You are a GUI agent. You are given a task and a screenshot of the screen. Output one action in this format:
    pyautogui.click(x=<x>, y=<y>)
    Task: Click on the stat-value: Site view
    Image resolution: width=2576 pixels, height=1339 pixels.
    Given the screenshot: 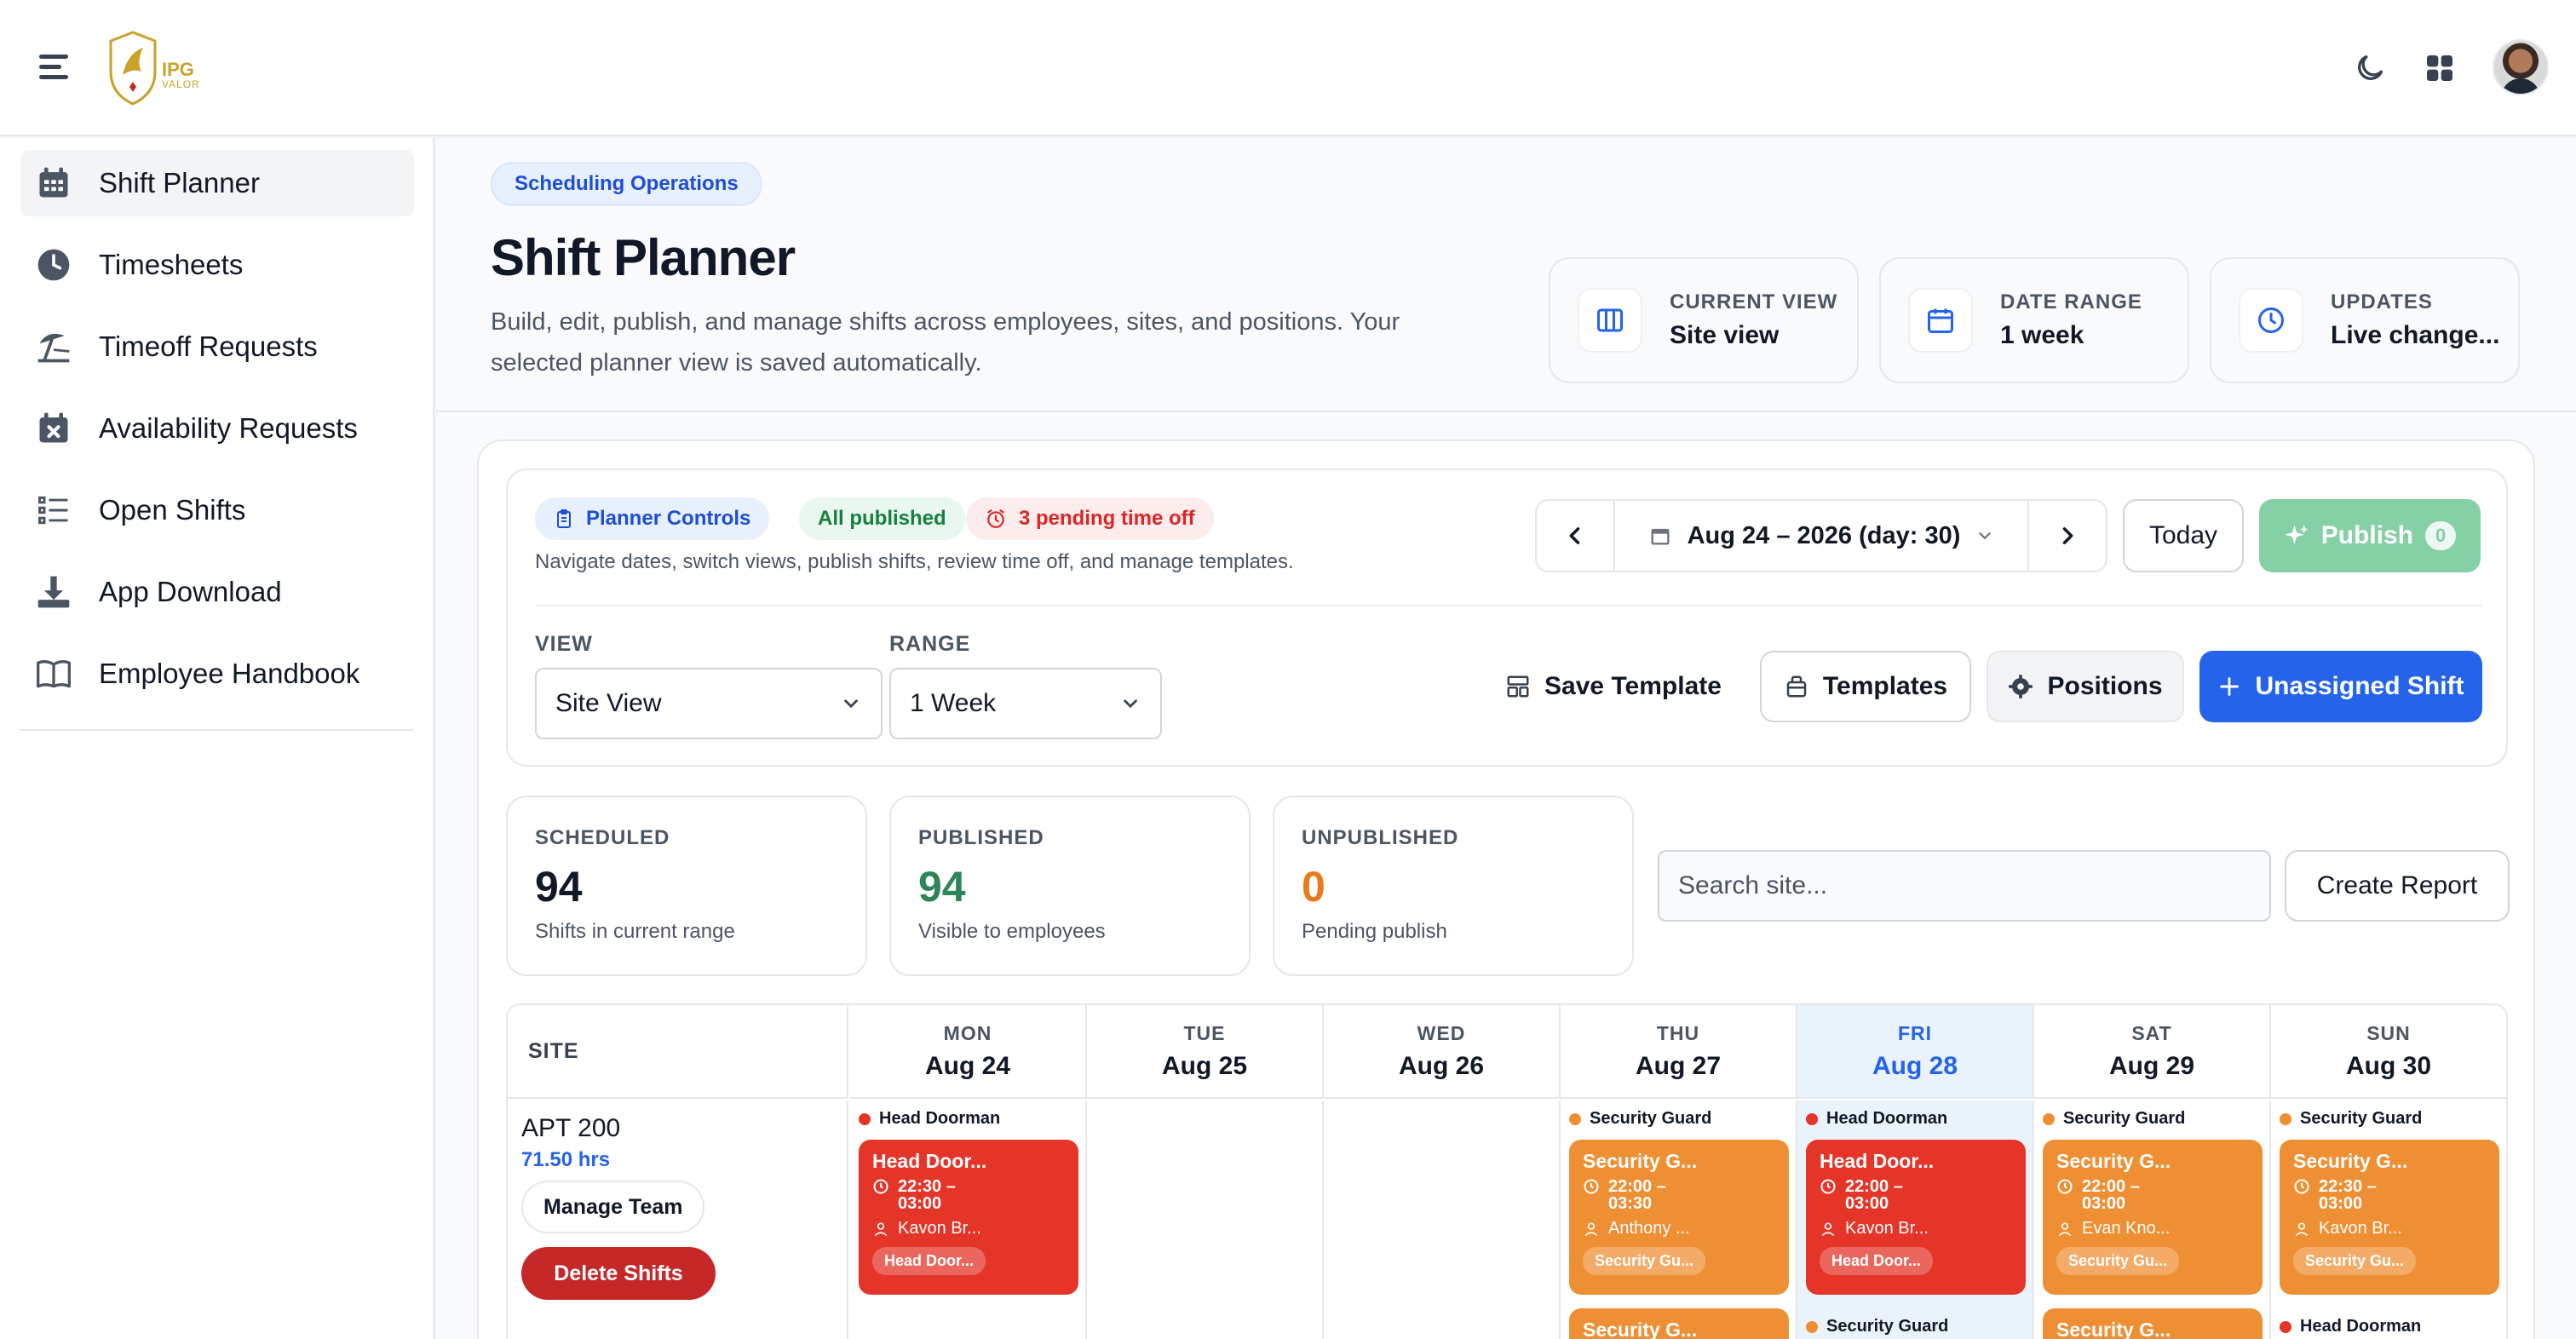 What is the action you would take?
    pyautogui.click(x=1725, y=335)
    